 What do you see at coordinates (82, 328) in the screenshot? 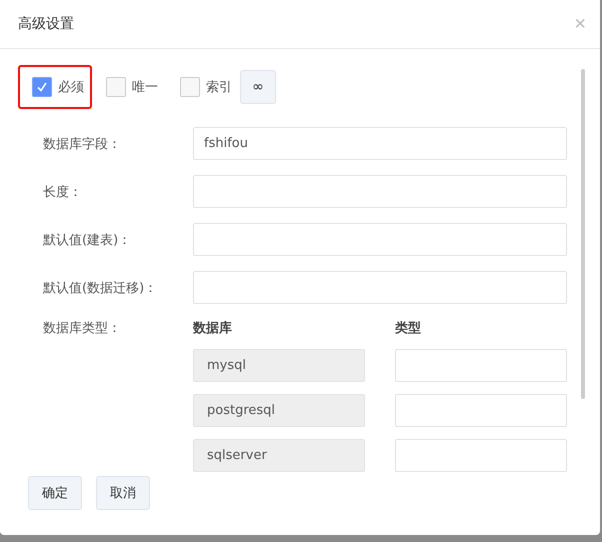
I see `field-label: 数据库类型：` at bounding box center [82, 328].